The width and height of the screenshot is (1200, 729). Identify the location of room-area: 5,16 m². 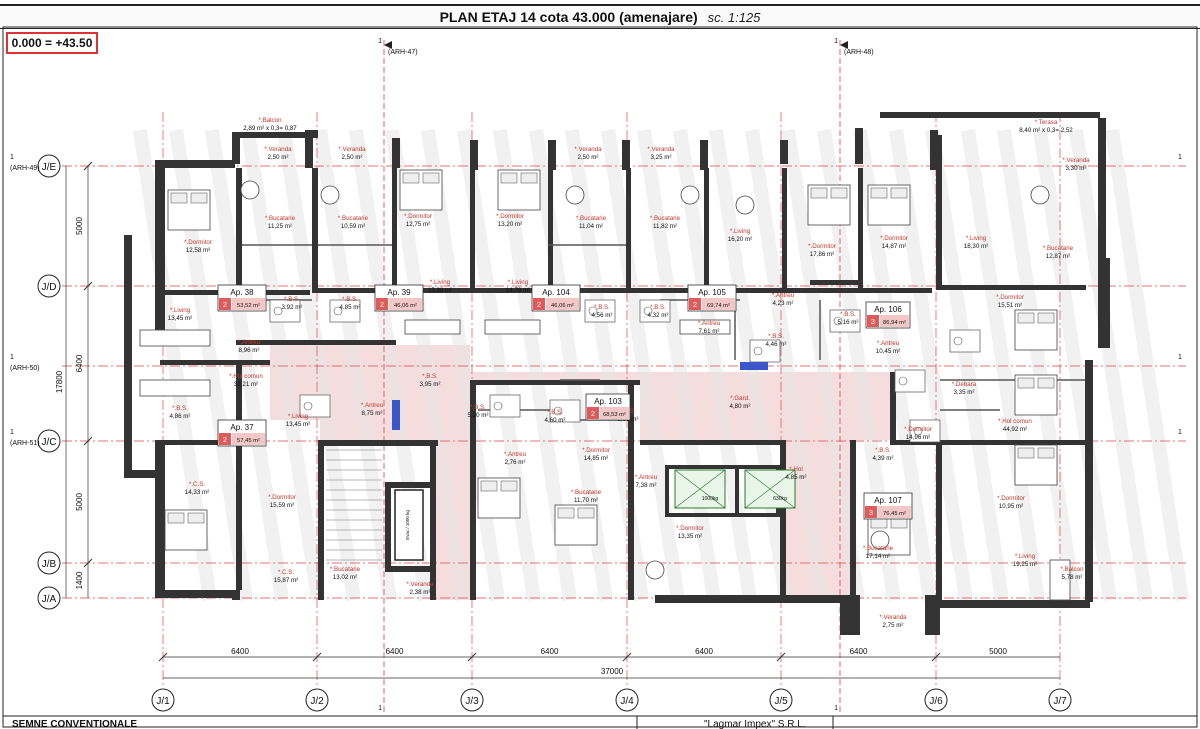
(848, 322).